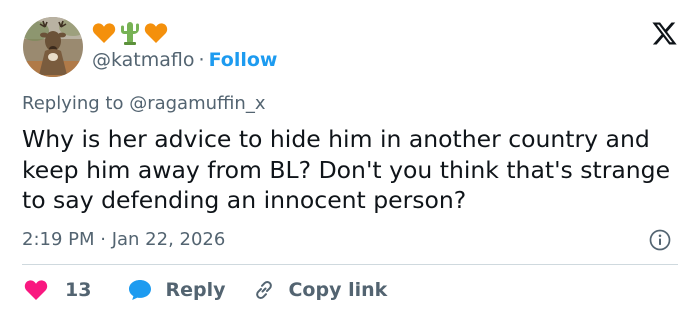 This screenshot has height=318, width=700. I want to click on x-logo-icon, so click(664, 33).